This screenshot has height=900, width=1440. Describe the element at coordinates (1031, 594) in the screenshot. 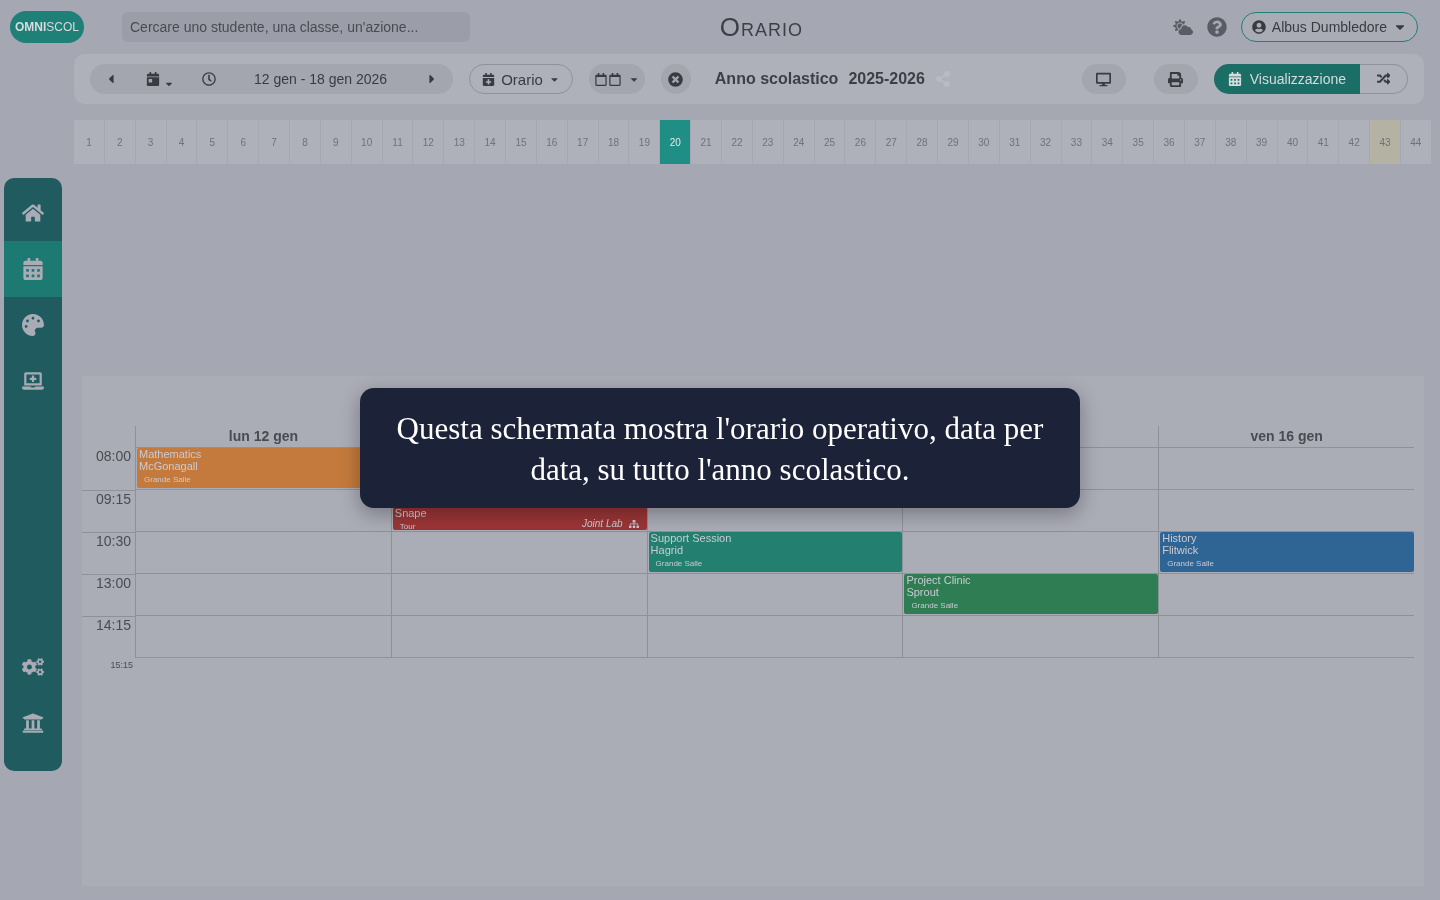

I see `event-card: Project Clinic Sprout Grande Salle` at that location.